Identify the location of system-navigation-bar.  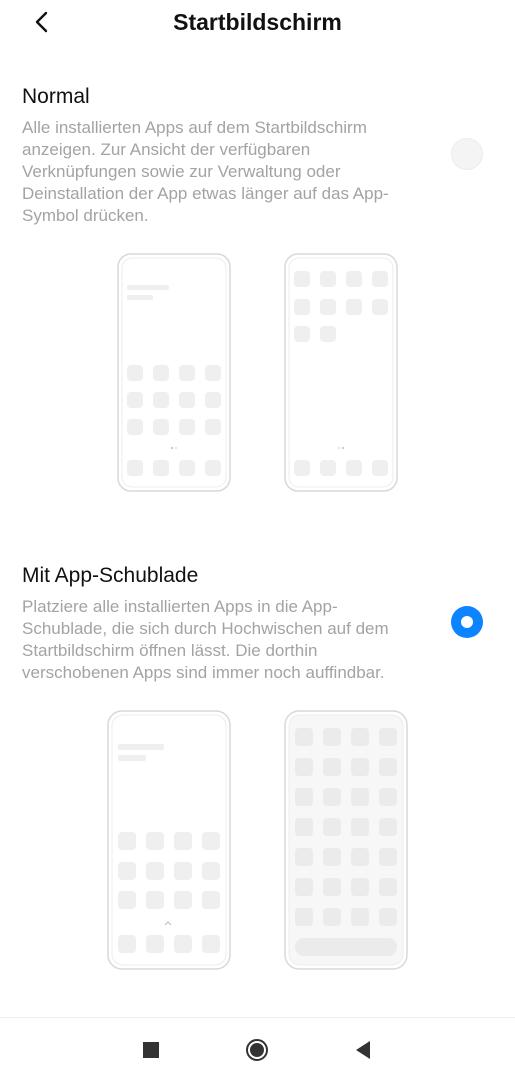
(257, 1049).